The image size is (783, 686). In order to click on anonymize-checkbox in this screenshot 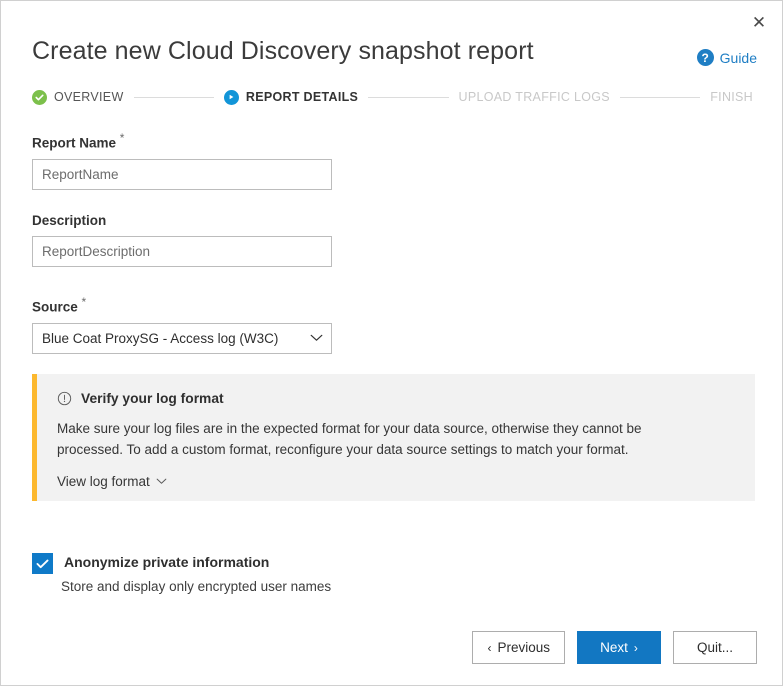, I will do `click(42, 563)`.